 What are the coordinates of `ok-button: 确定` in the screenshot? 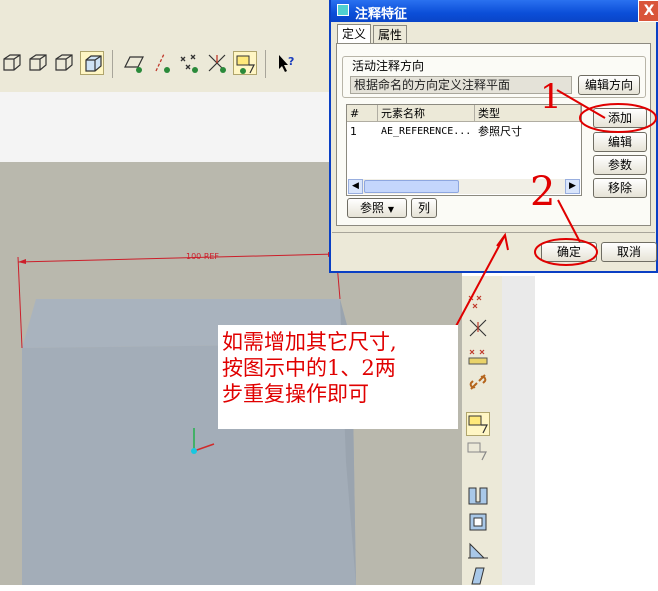 It's located at (569, 252).